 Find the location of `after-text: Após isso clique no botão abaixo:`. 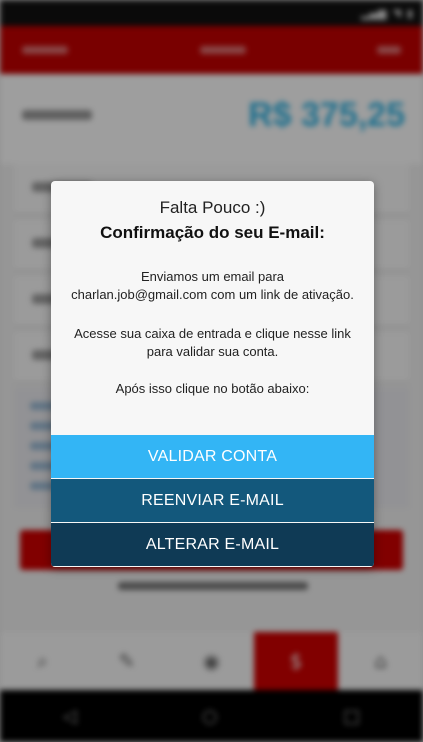

after-text: Após isso clique no botão abaixo: is located at coordinates (212, 388).